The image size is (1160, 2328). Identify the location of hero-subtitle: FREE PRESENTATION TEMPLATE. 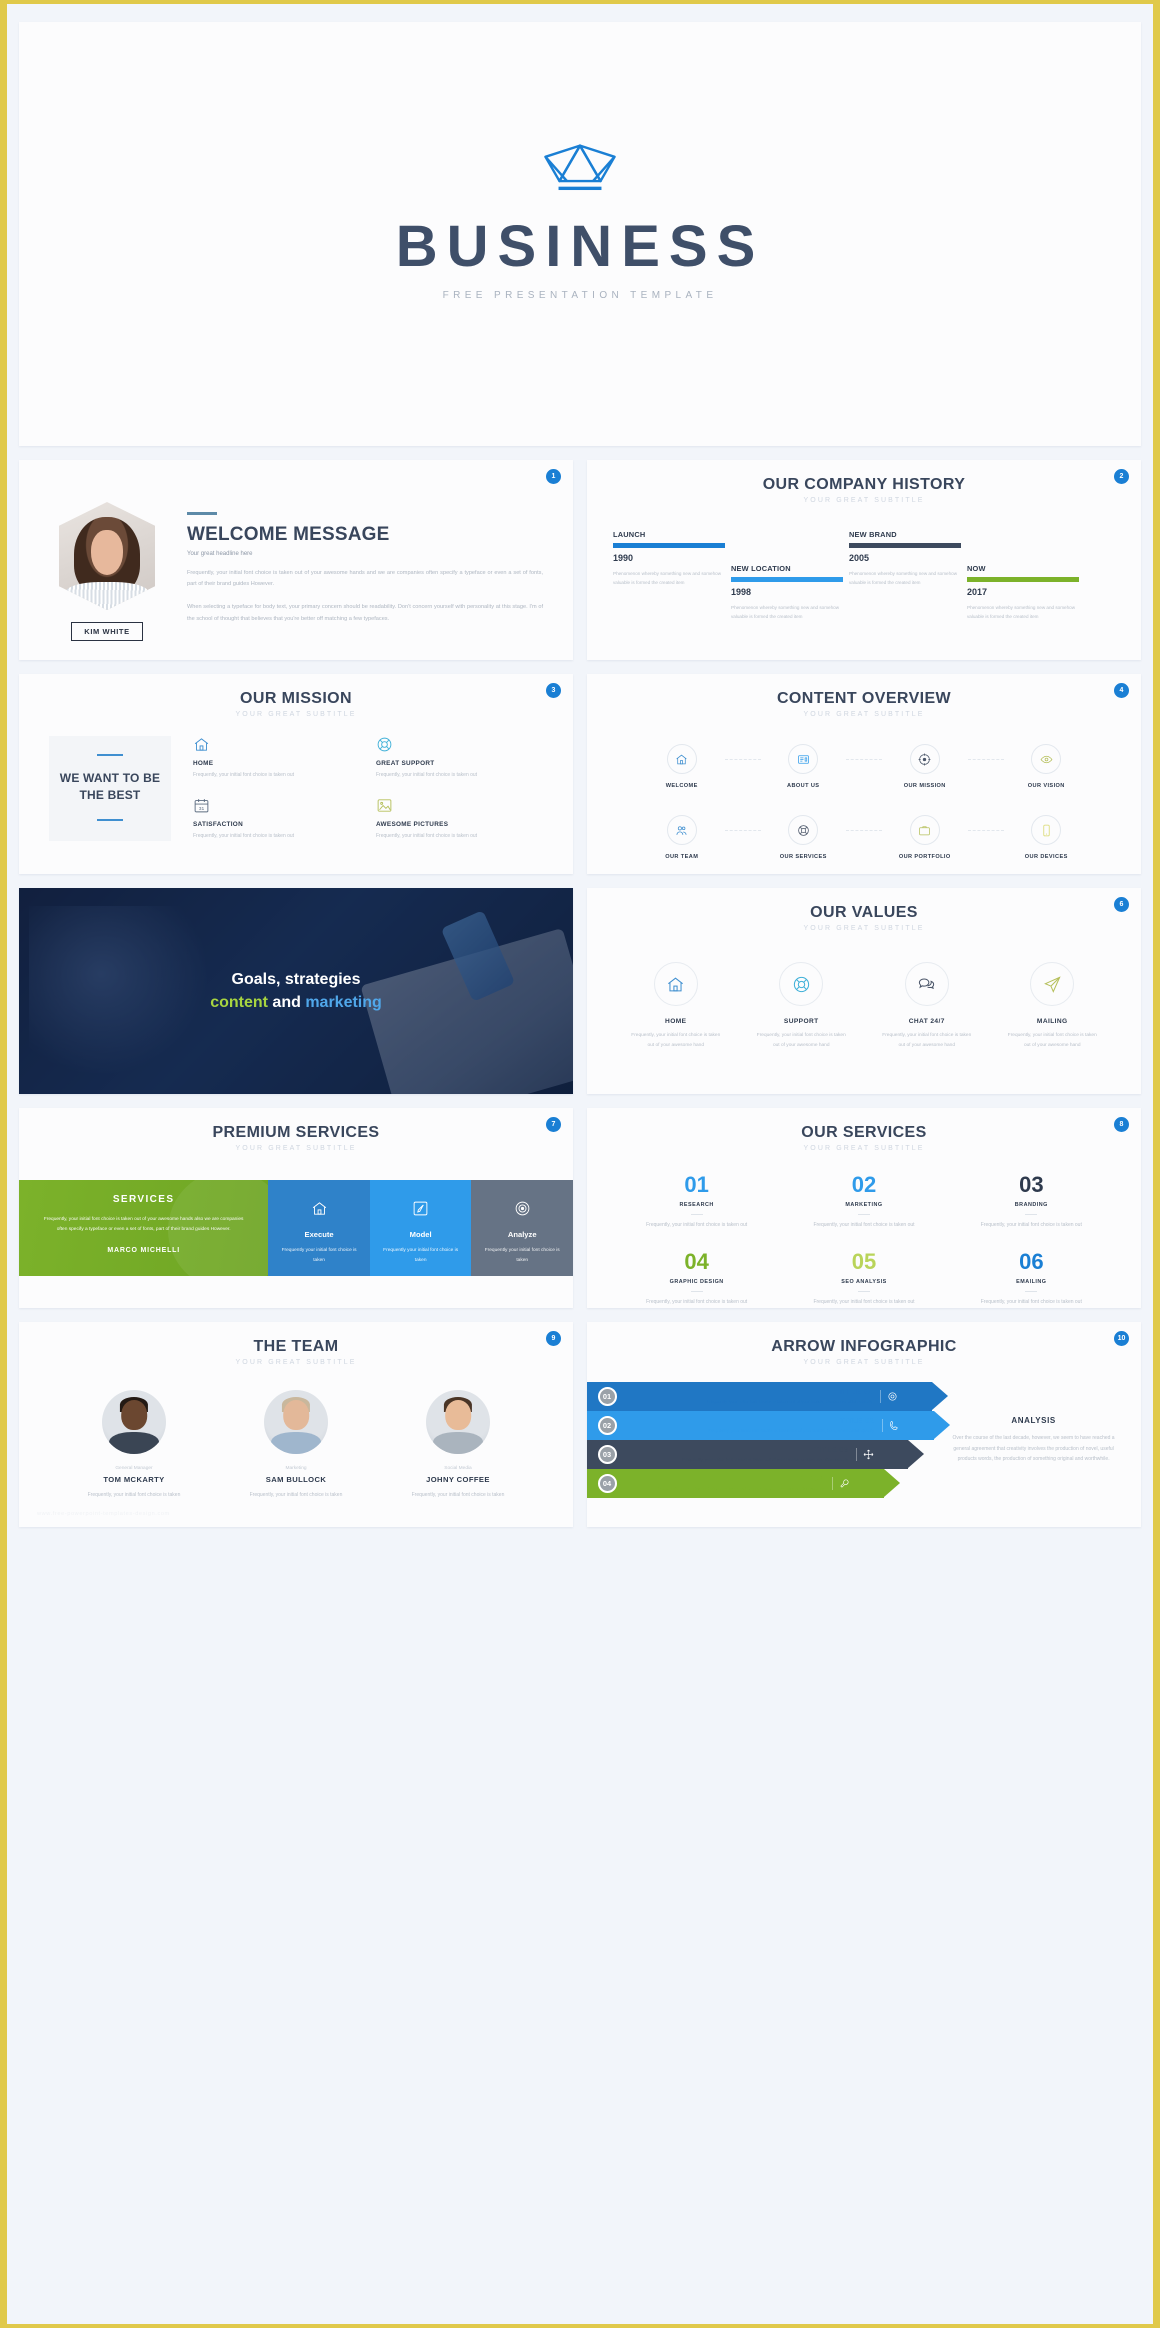
(580, 295).